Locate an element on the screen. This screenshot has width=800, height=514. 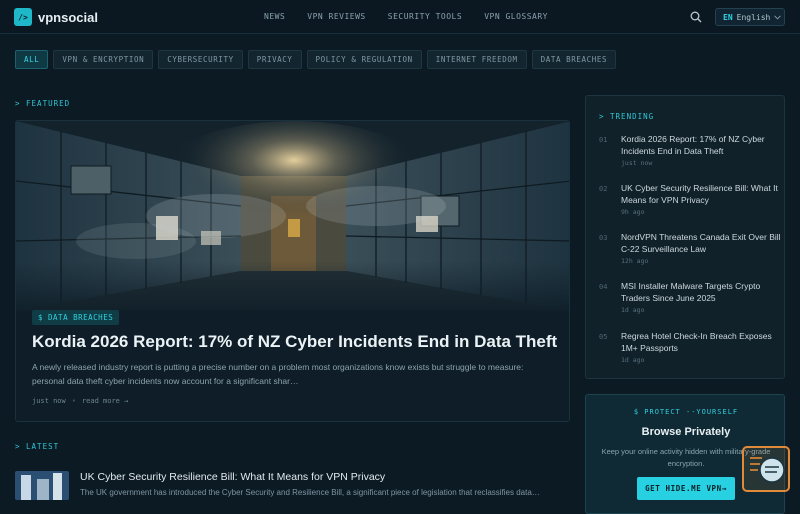
floating-chat-widget is located at coordinates (766, 469).